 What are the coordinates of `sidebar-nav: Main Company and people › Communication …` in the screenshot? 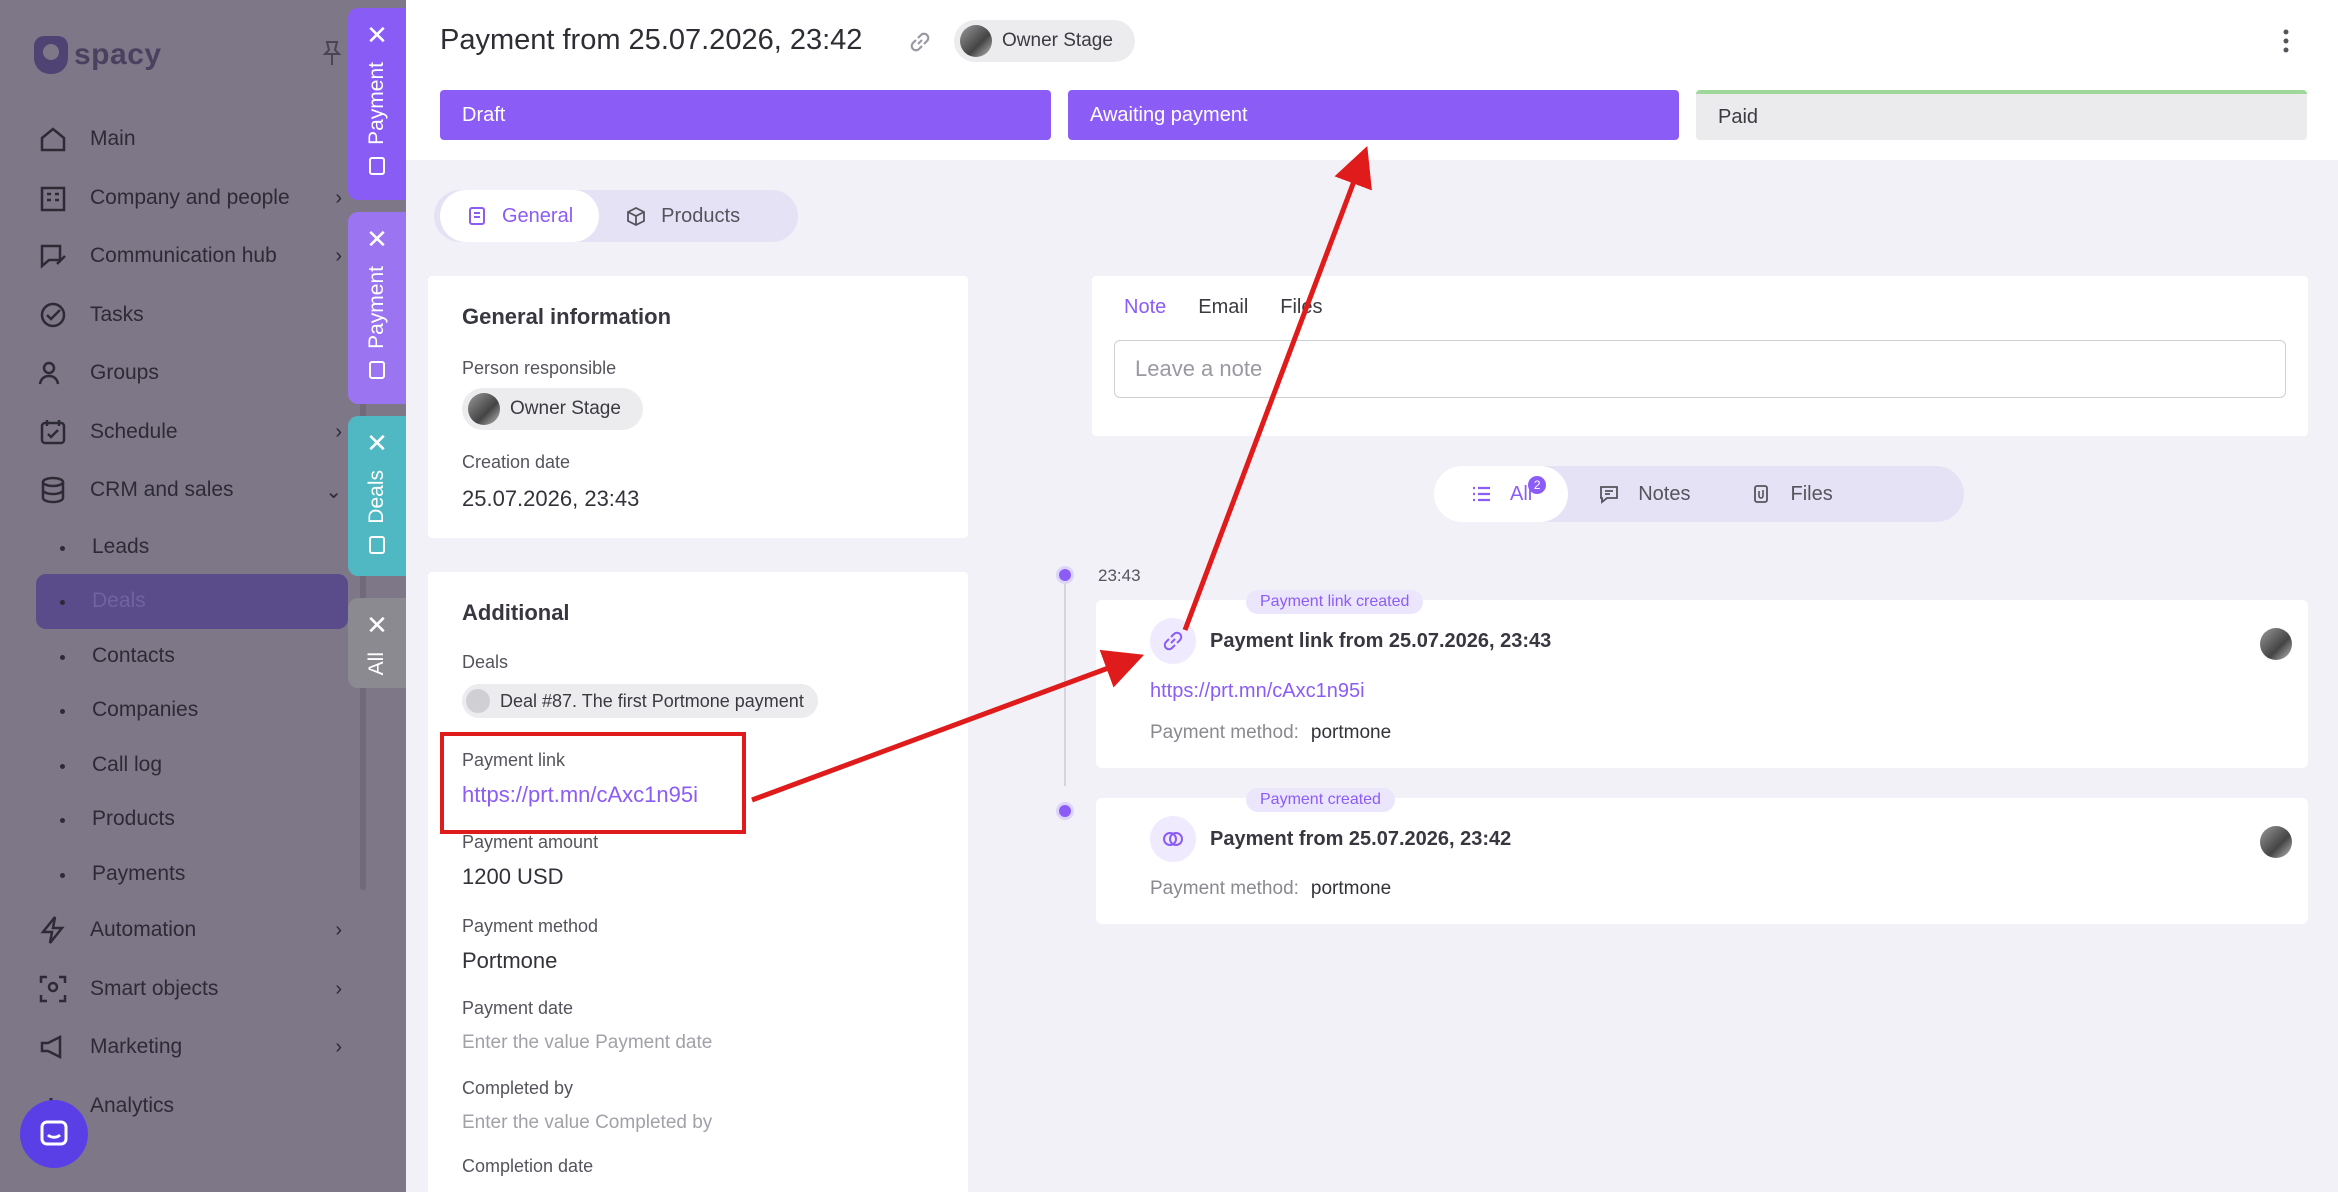 It's located at (196, 622).